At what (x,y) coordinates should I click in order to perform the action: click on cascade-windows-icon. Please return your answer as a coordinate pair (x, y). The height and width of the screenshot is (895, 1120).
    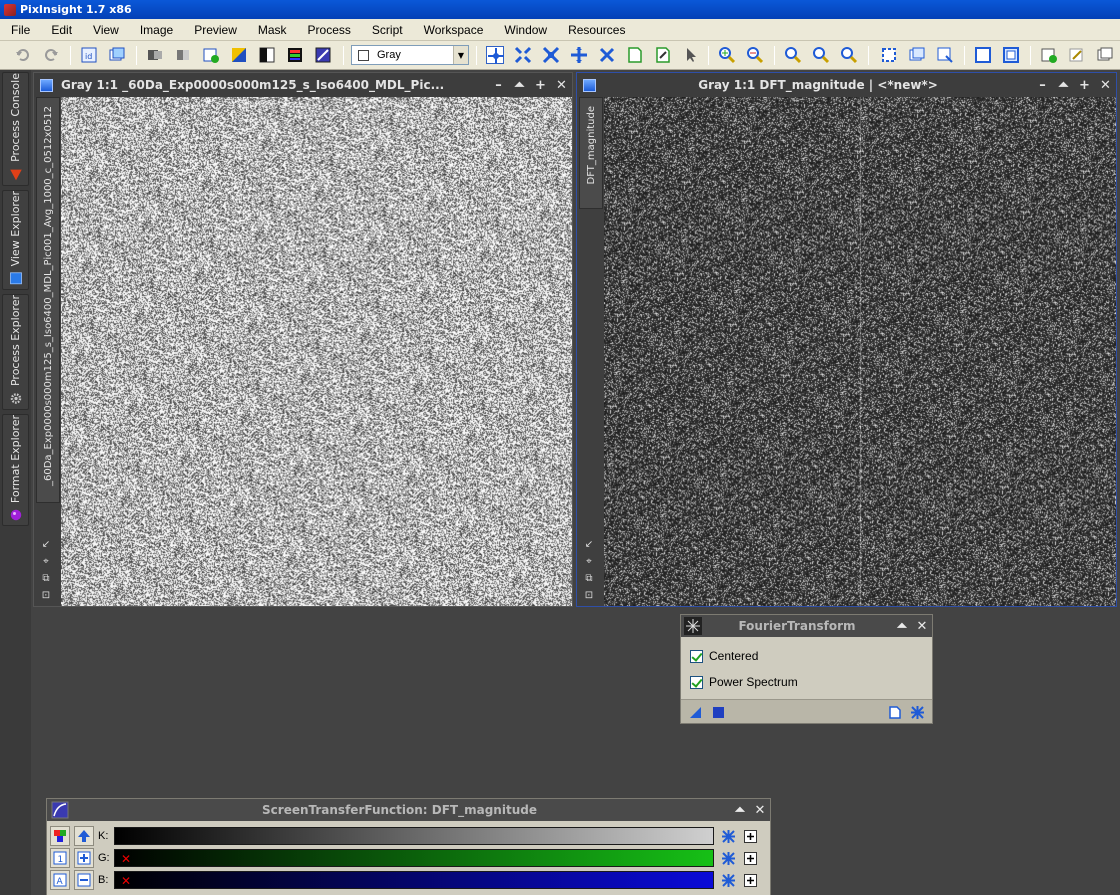
    Looking at the image, I should click on (945, 55).